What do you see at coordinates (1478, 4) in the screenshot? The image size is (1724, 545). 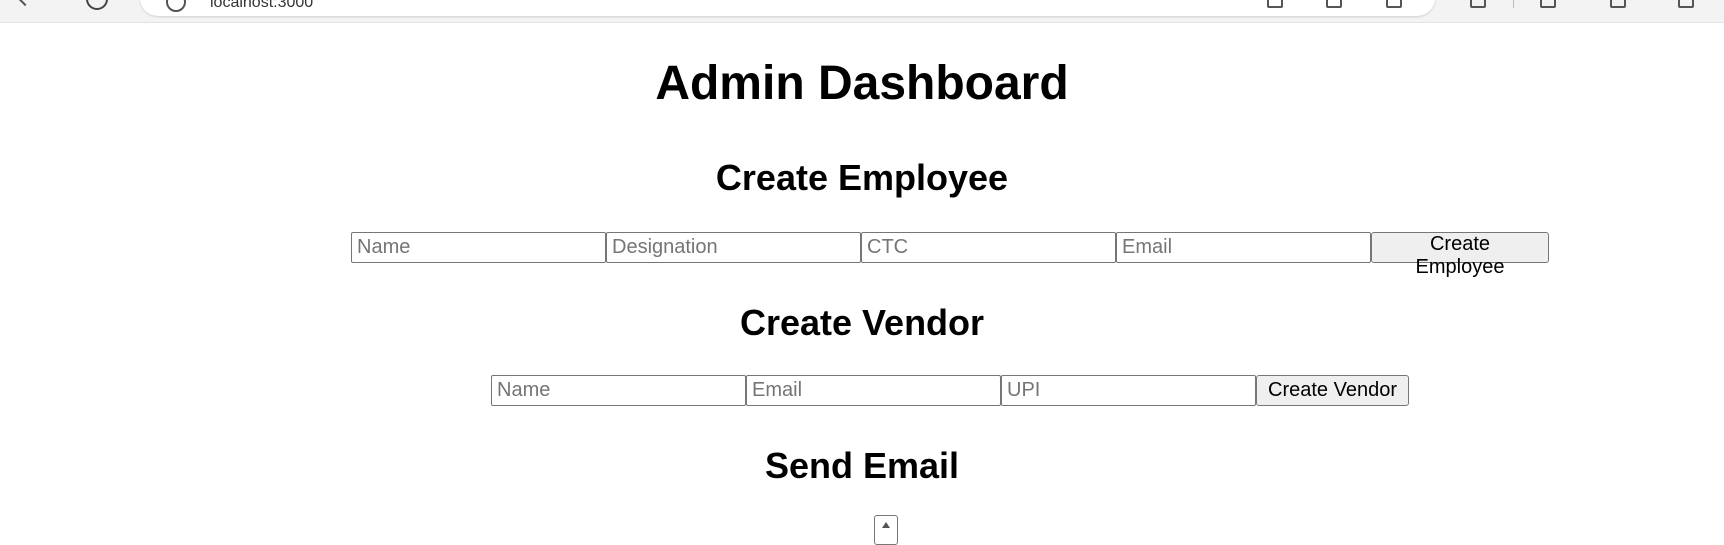 I see `extensions-icon` at bounding box center [1478, 4].